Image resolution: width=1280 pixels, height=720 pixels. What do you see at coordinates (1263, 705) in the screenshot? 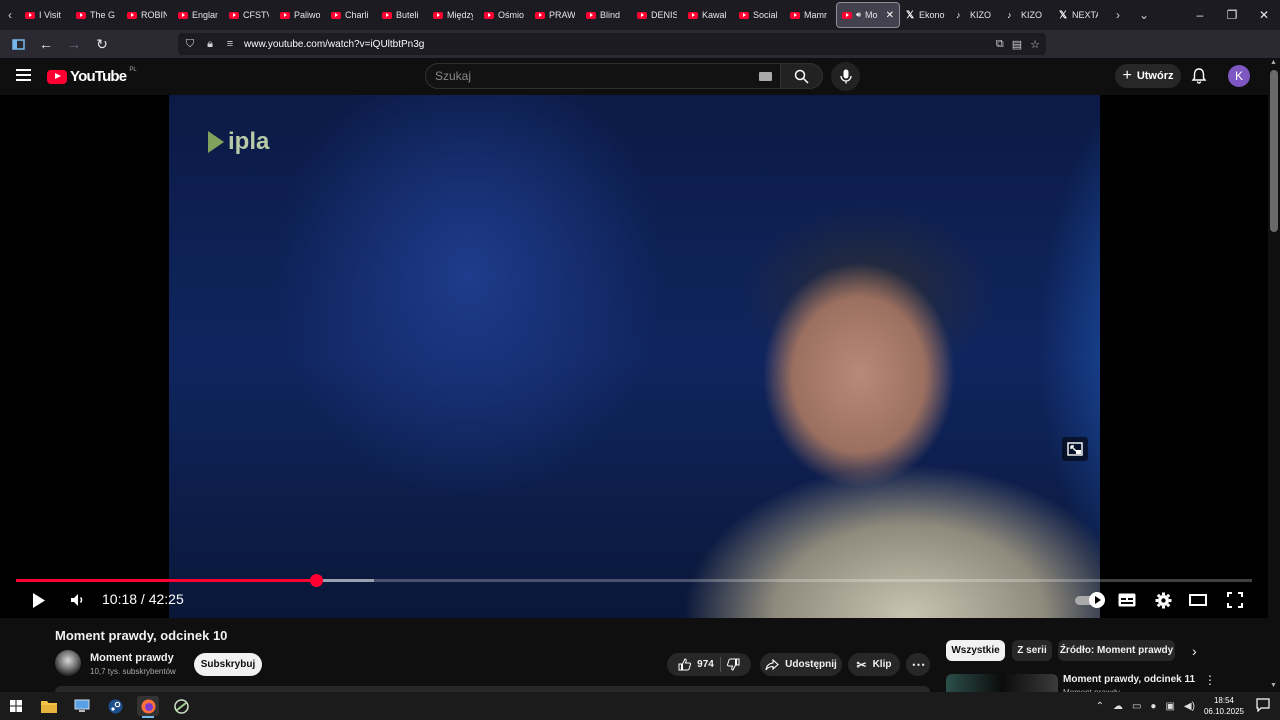
I see `notifications-icon` at bounding box center [1263, 705].